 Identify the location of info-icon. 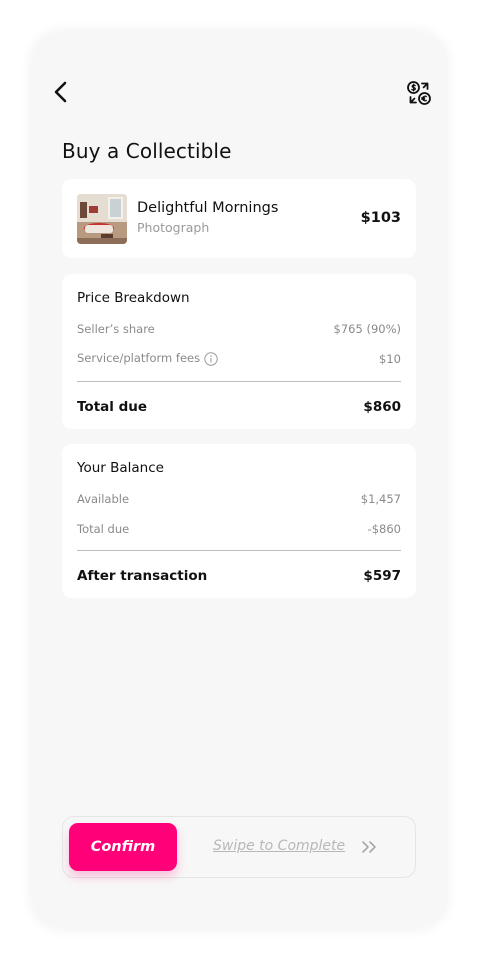
(211, 358).